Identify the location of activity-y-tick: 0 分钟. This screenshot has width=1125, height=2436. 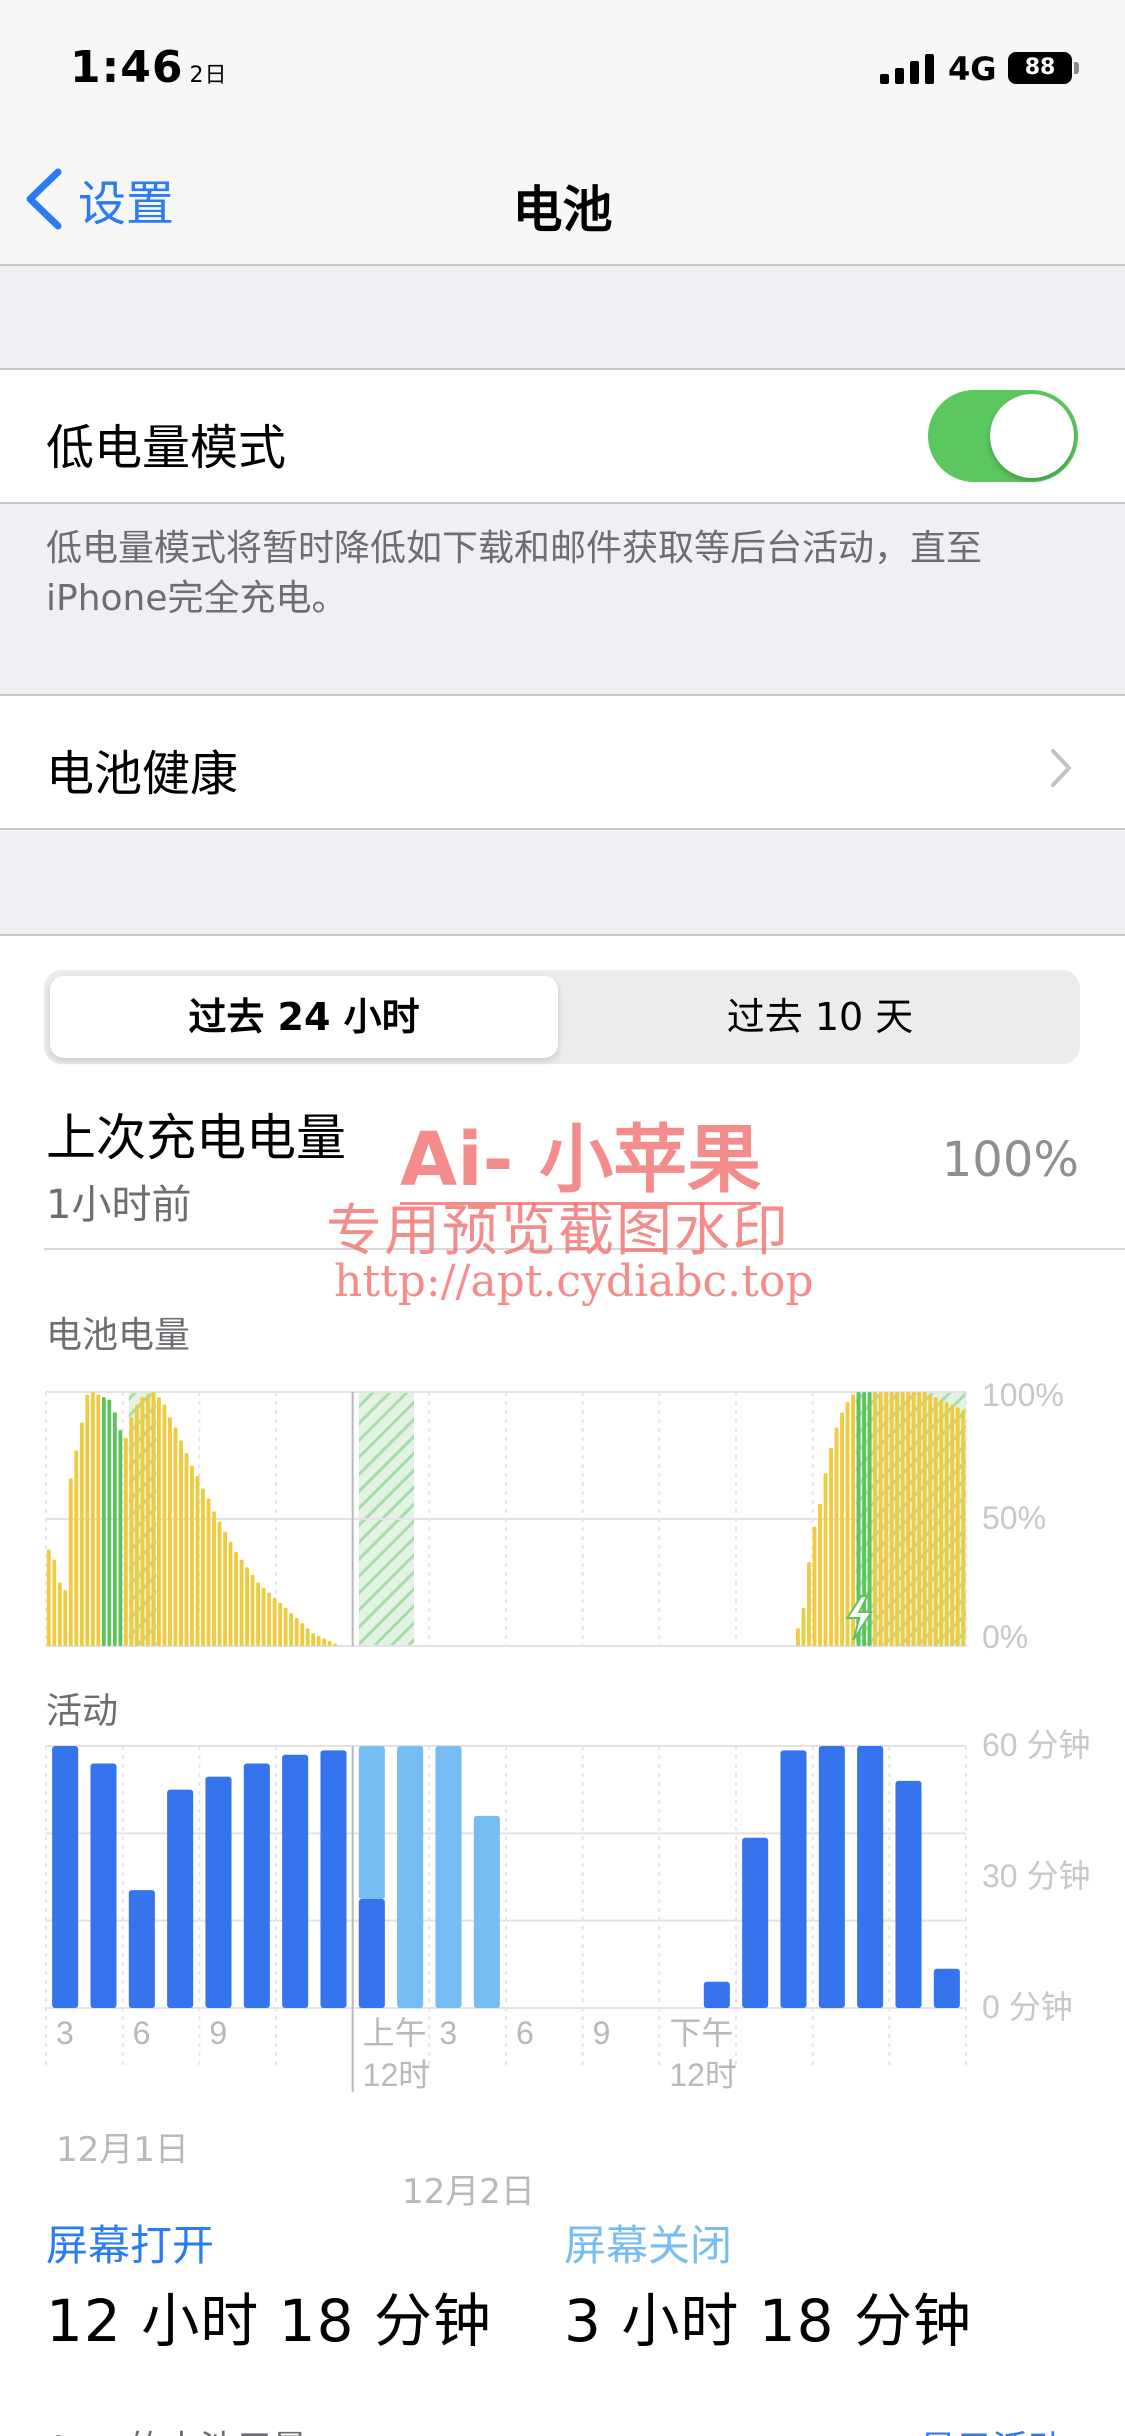
(1027, 2007).